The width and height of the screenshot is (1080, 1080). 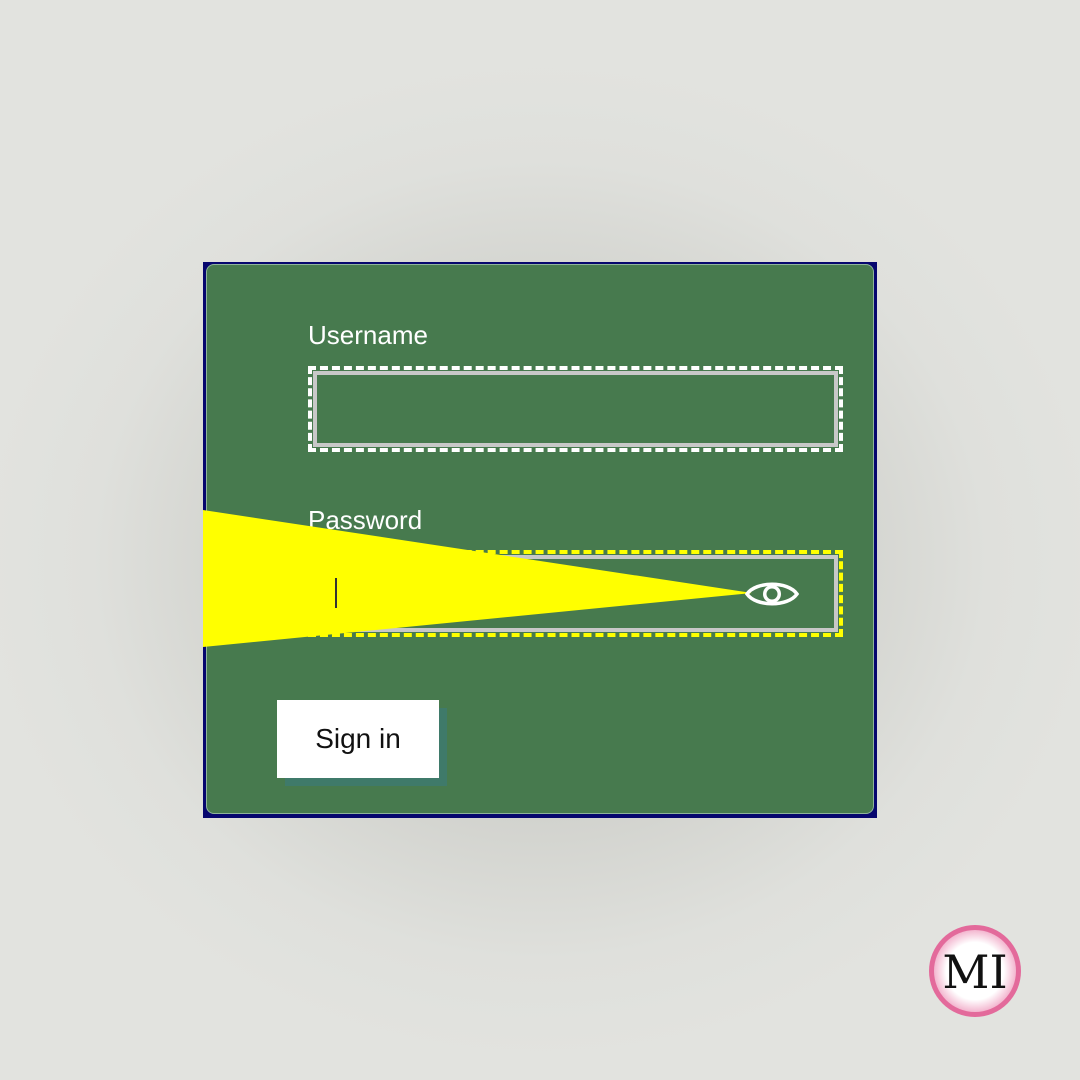 What do you see at coordinates (358, 739) in the screenshot?
I see `signin-button: Sign in` at bounding box center [358, 739].